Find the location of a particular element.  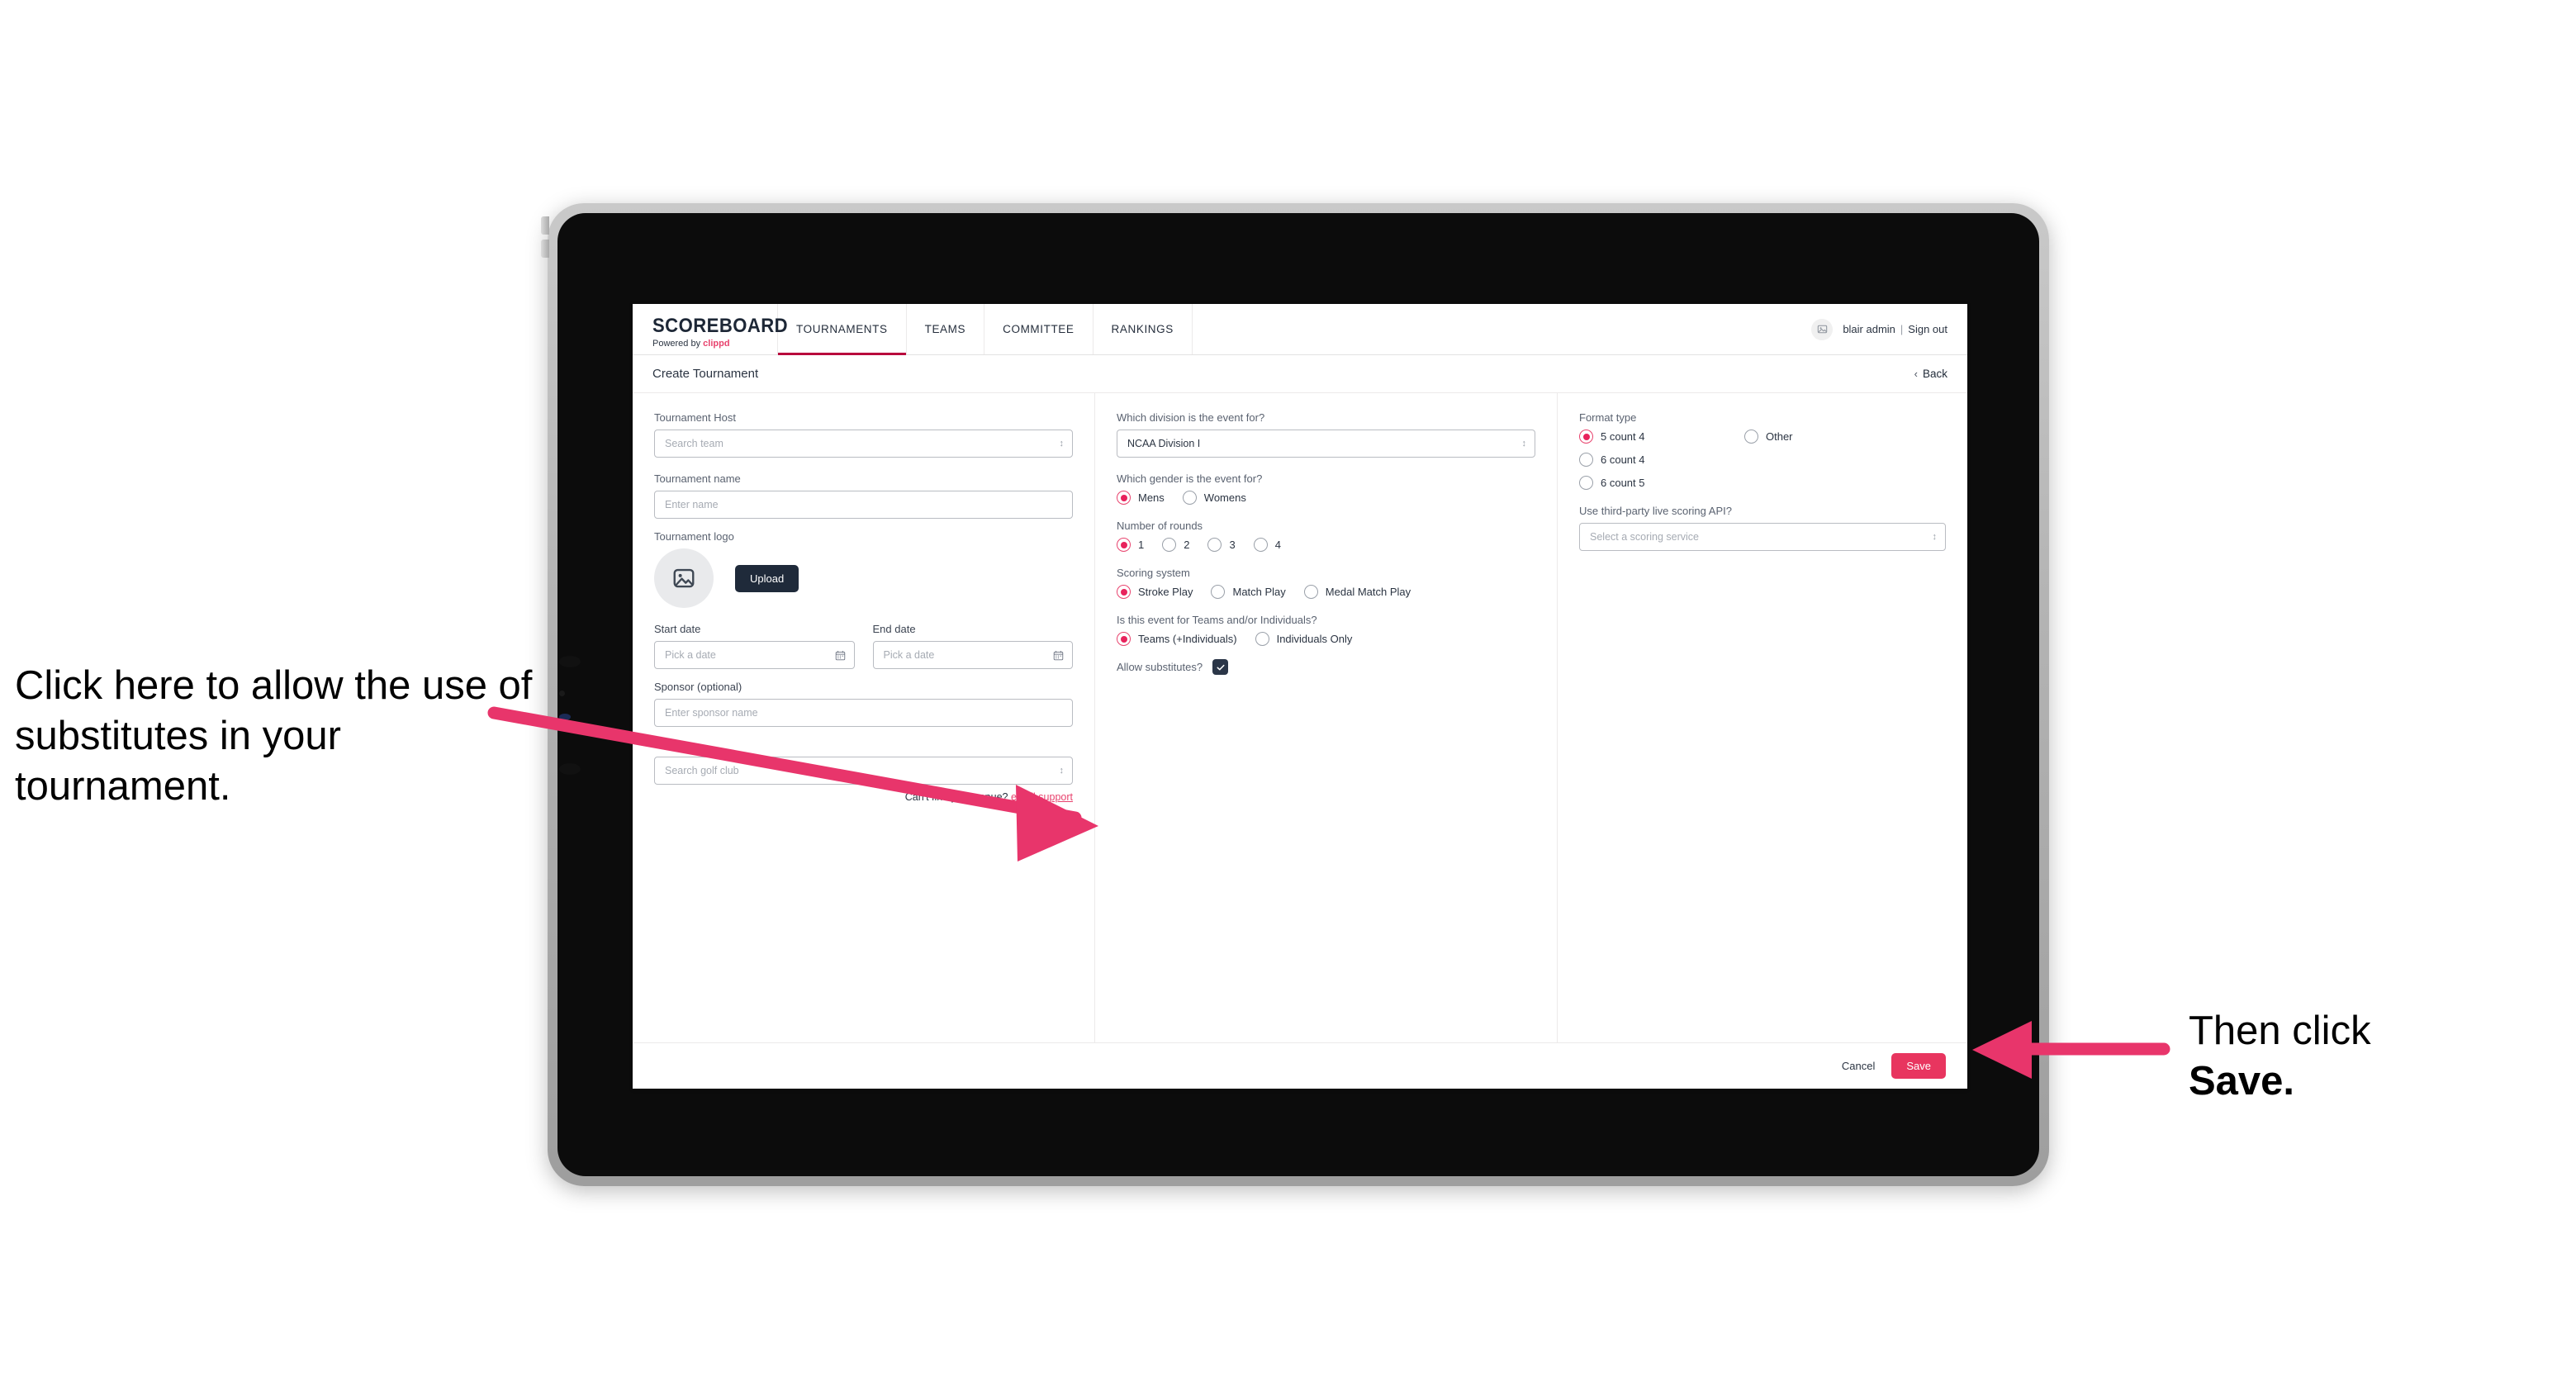

venue-label: Venue is located at coordinates (669, 744).